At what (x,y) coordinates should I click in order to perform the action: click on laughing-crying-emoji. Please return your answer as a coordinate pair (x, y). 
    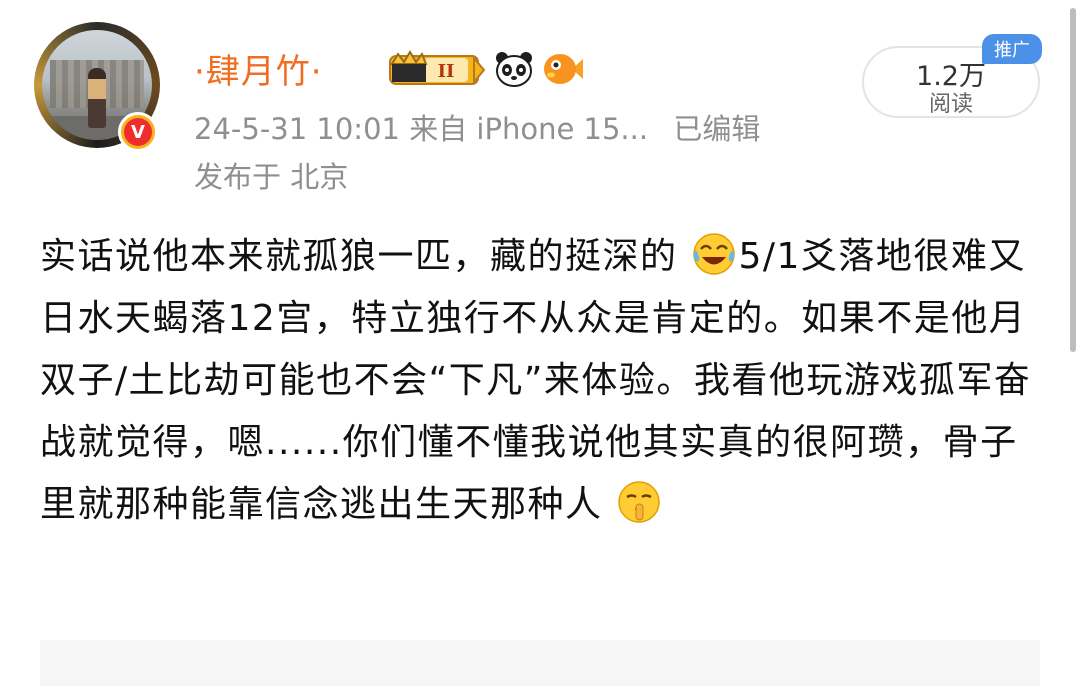
    Looking at the image, I should click on (714, 254).